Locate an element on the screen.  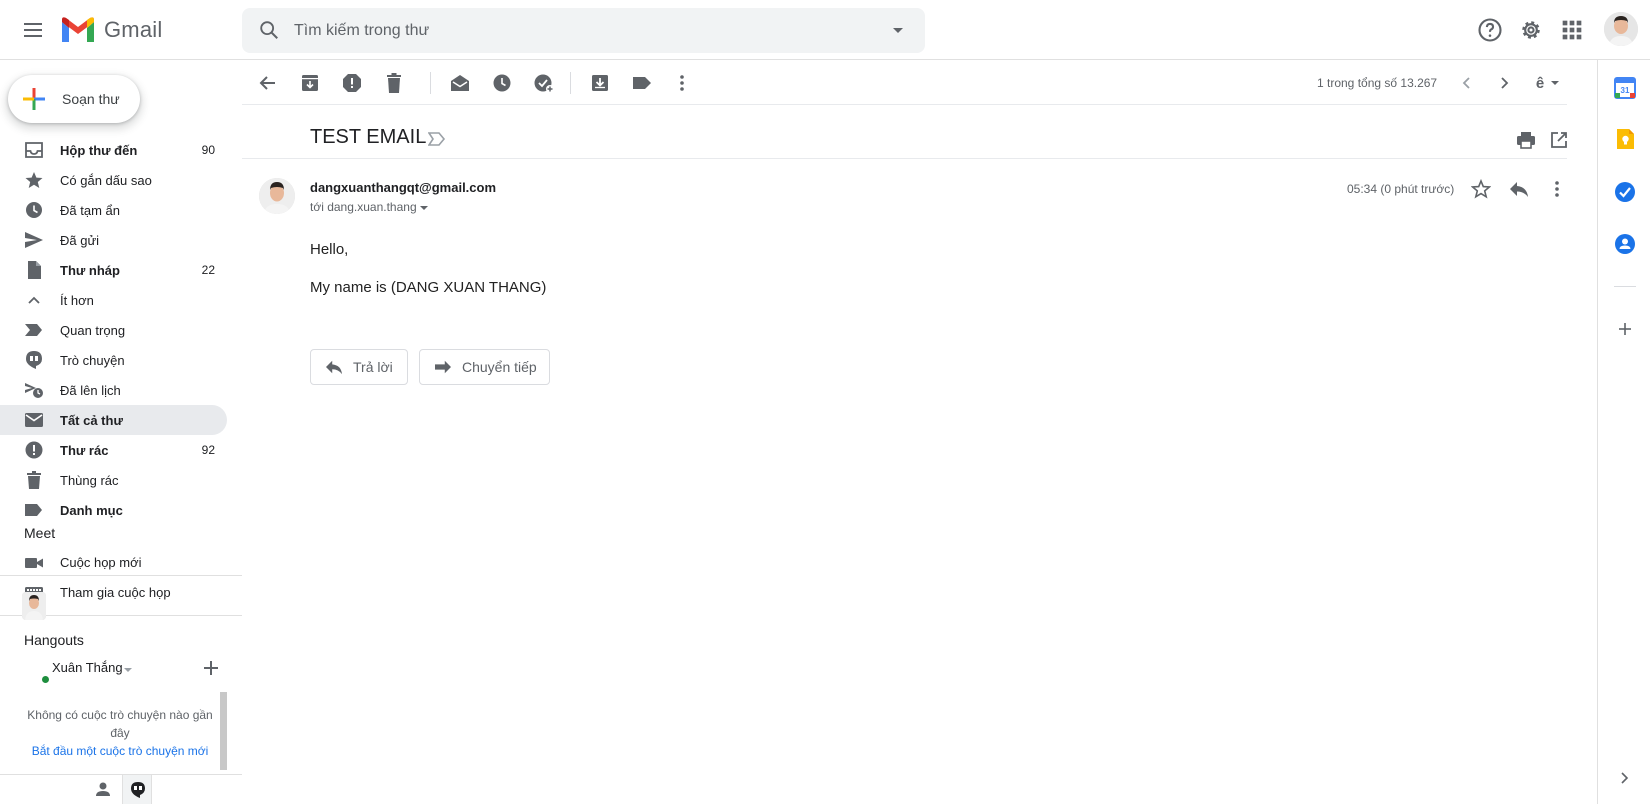
nav-item-trash: Thùng rác is located at coordinates (113, 480).